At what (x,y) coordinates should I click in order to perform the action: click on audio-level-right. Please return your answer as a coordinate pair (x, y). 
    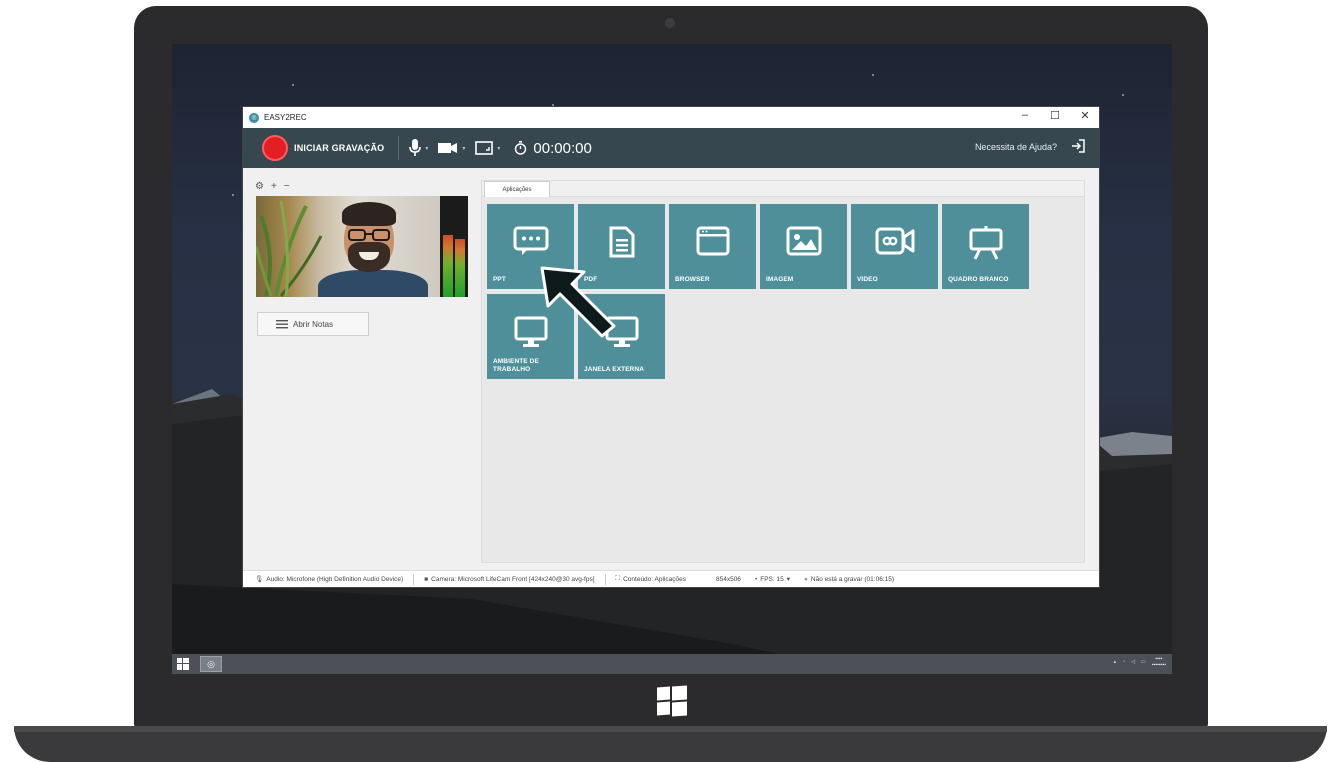
    Looking at the image, I should click on (460, 268).